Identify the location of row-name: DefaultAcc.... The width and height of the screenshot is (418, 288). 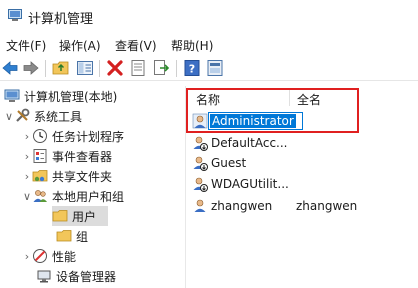
(249, 143).